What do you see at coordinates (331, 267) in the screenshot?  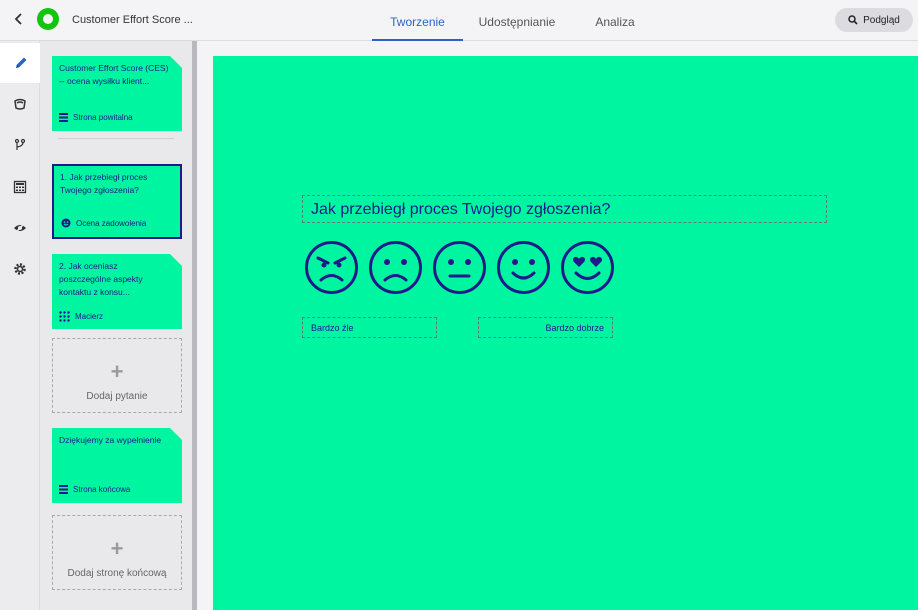 I see `angry-face-icon` at bounding box center [331, 267].